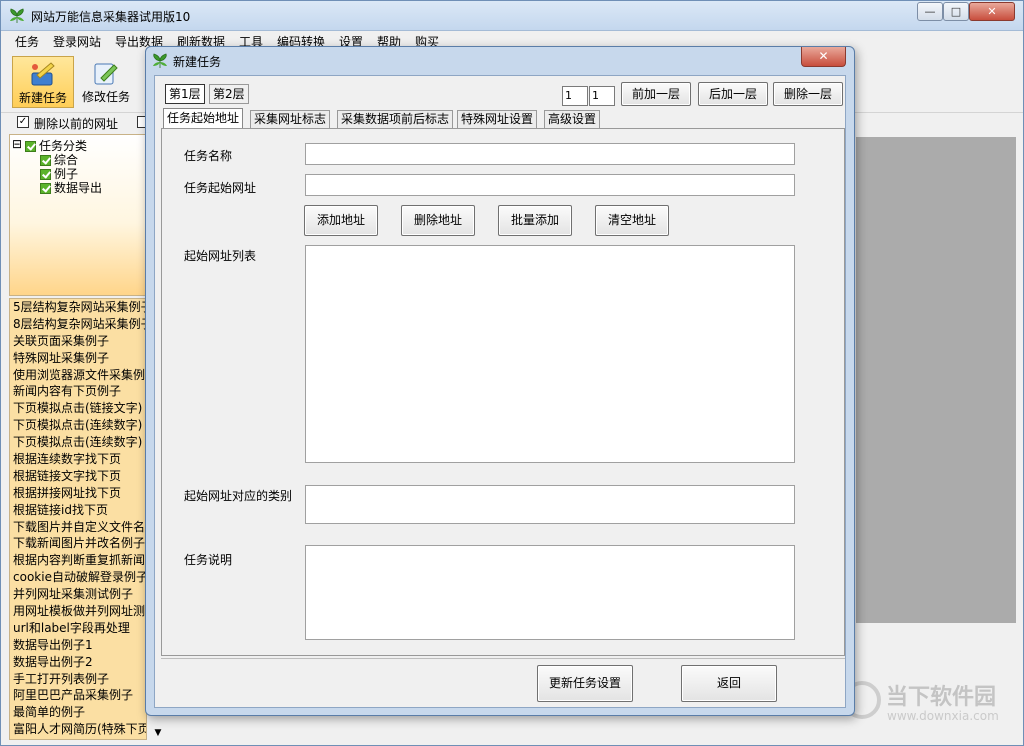 The image size is (1024, 746). Describe the element at coordinates (229, 94) in the screenshot. I see `layer-tab-2: 第2层` at that location.